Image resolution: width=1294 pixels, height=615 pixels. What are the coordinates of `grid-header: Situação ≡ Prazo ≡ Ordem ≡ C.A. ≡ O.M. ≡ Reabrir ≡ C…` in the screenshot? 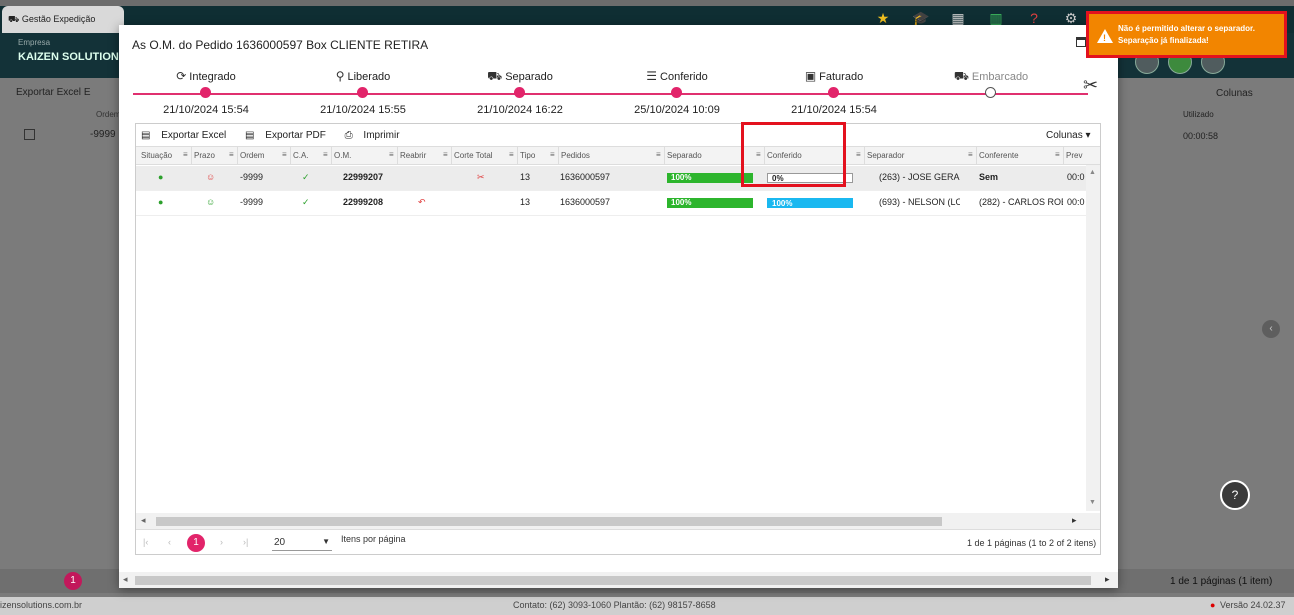 It's located at (618, 155).